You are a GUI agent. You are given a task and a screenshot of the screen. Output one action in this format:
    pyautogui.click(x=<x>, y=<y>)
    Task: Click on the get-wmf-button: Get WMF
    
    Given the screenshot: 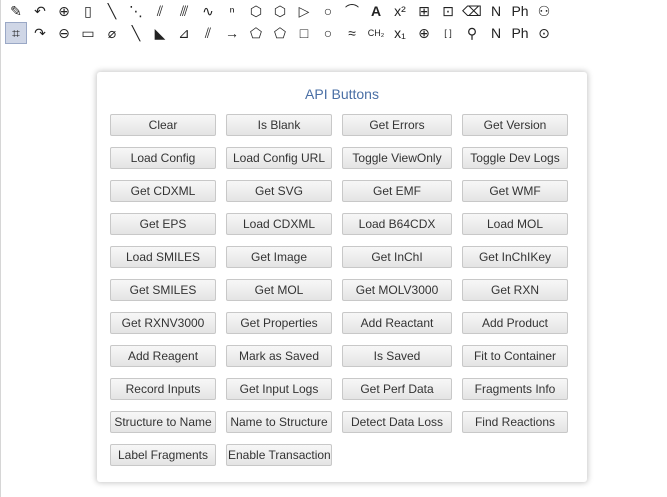 What is the action you would take?
    pyautogui.click(x=515, y=191)
    